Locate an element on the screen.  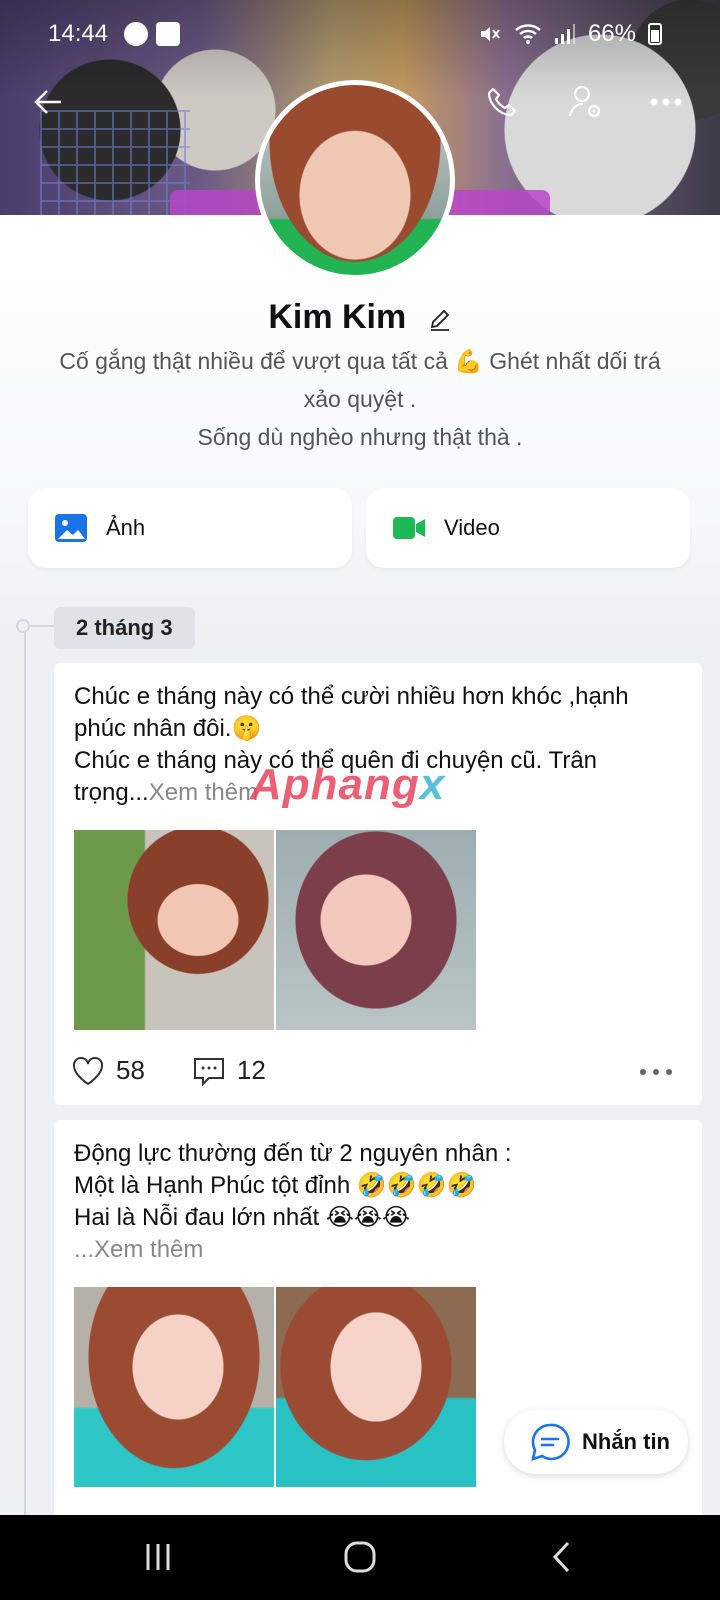
heart-icon is located at coordinates (88, 1070).